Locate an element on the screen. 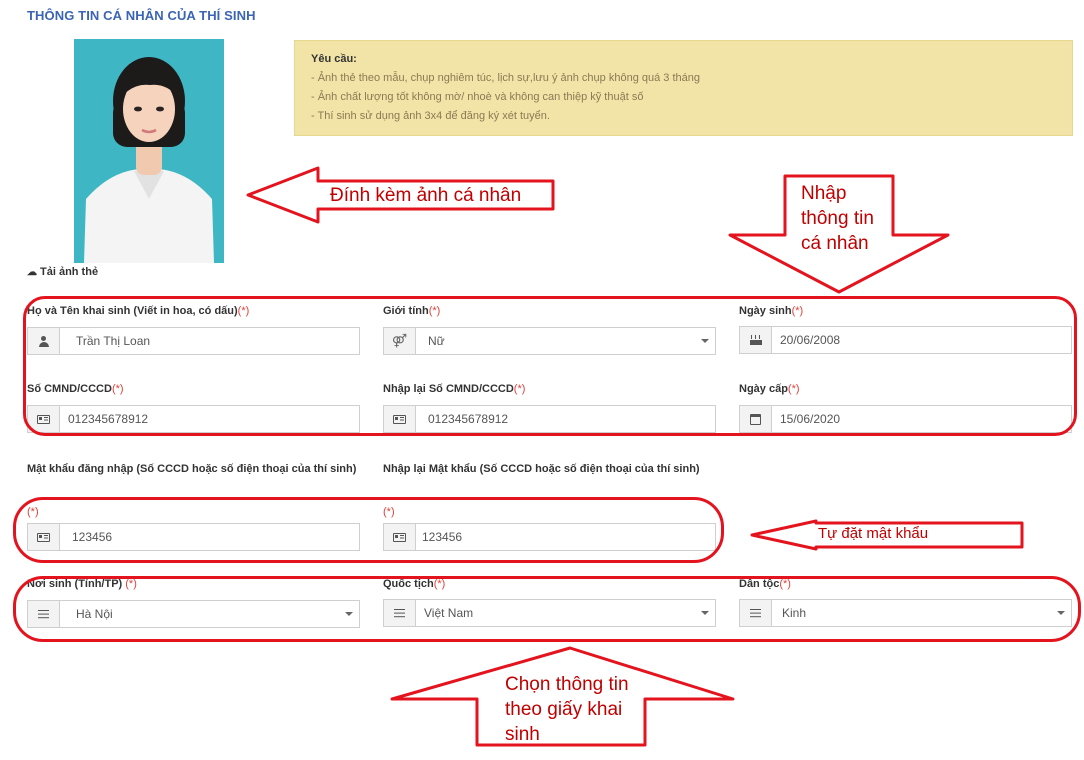 The height and width of the screenshot is (760, 1084). attach-photo-annotation: Đính kèm ảnh cá nhân is located at coordinates (426, 195).